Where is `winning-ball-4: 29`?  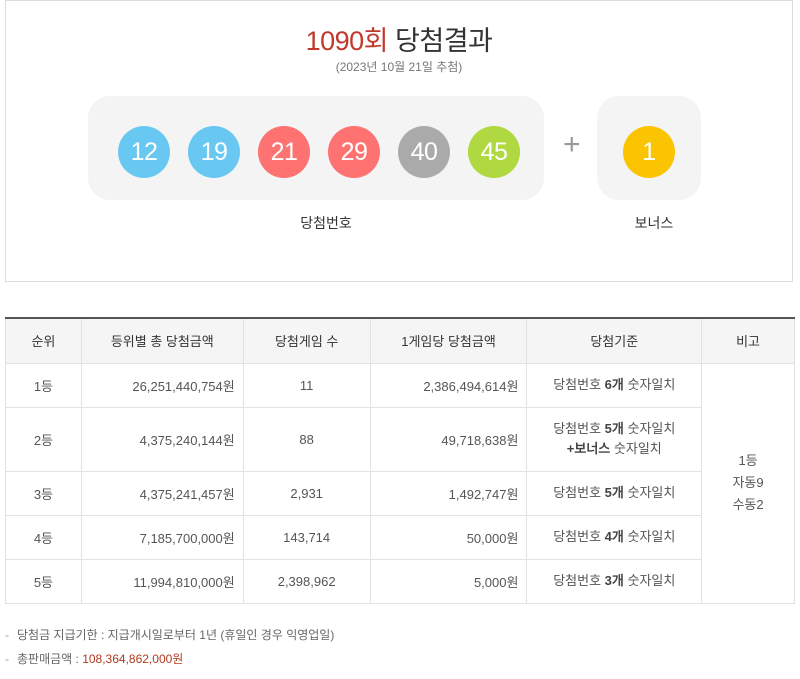
winning-ball-4: 29 is located at coordinates (354, 152).